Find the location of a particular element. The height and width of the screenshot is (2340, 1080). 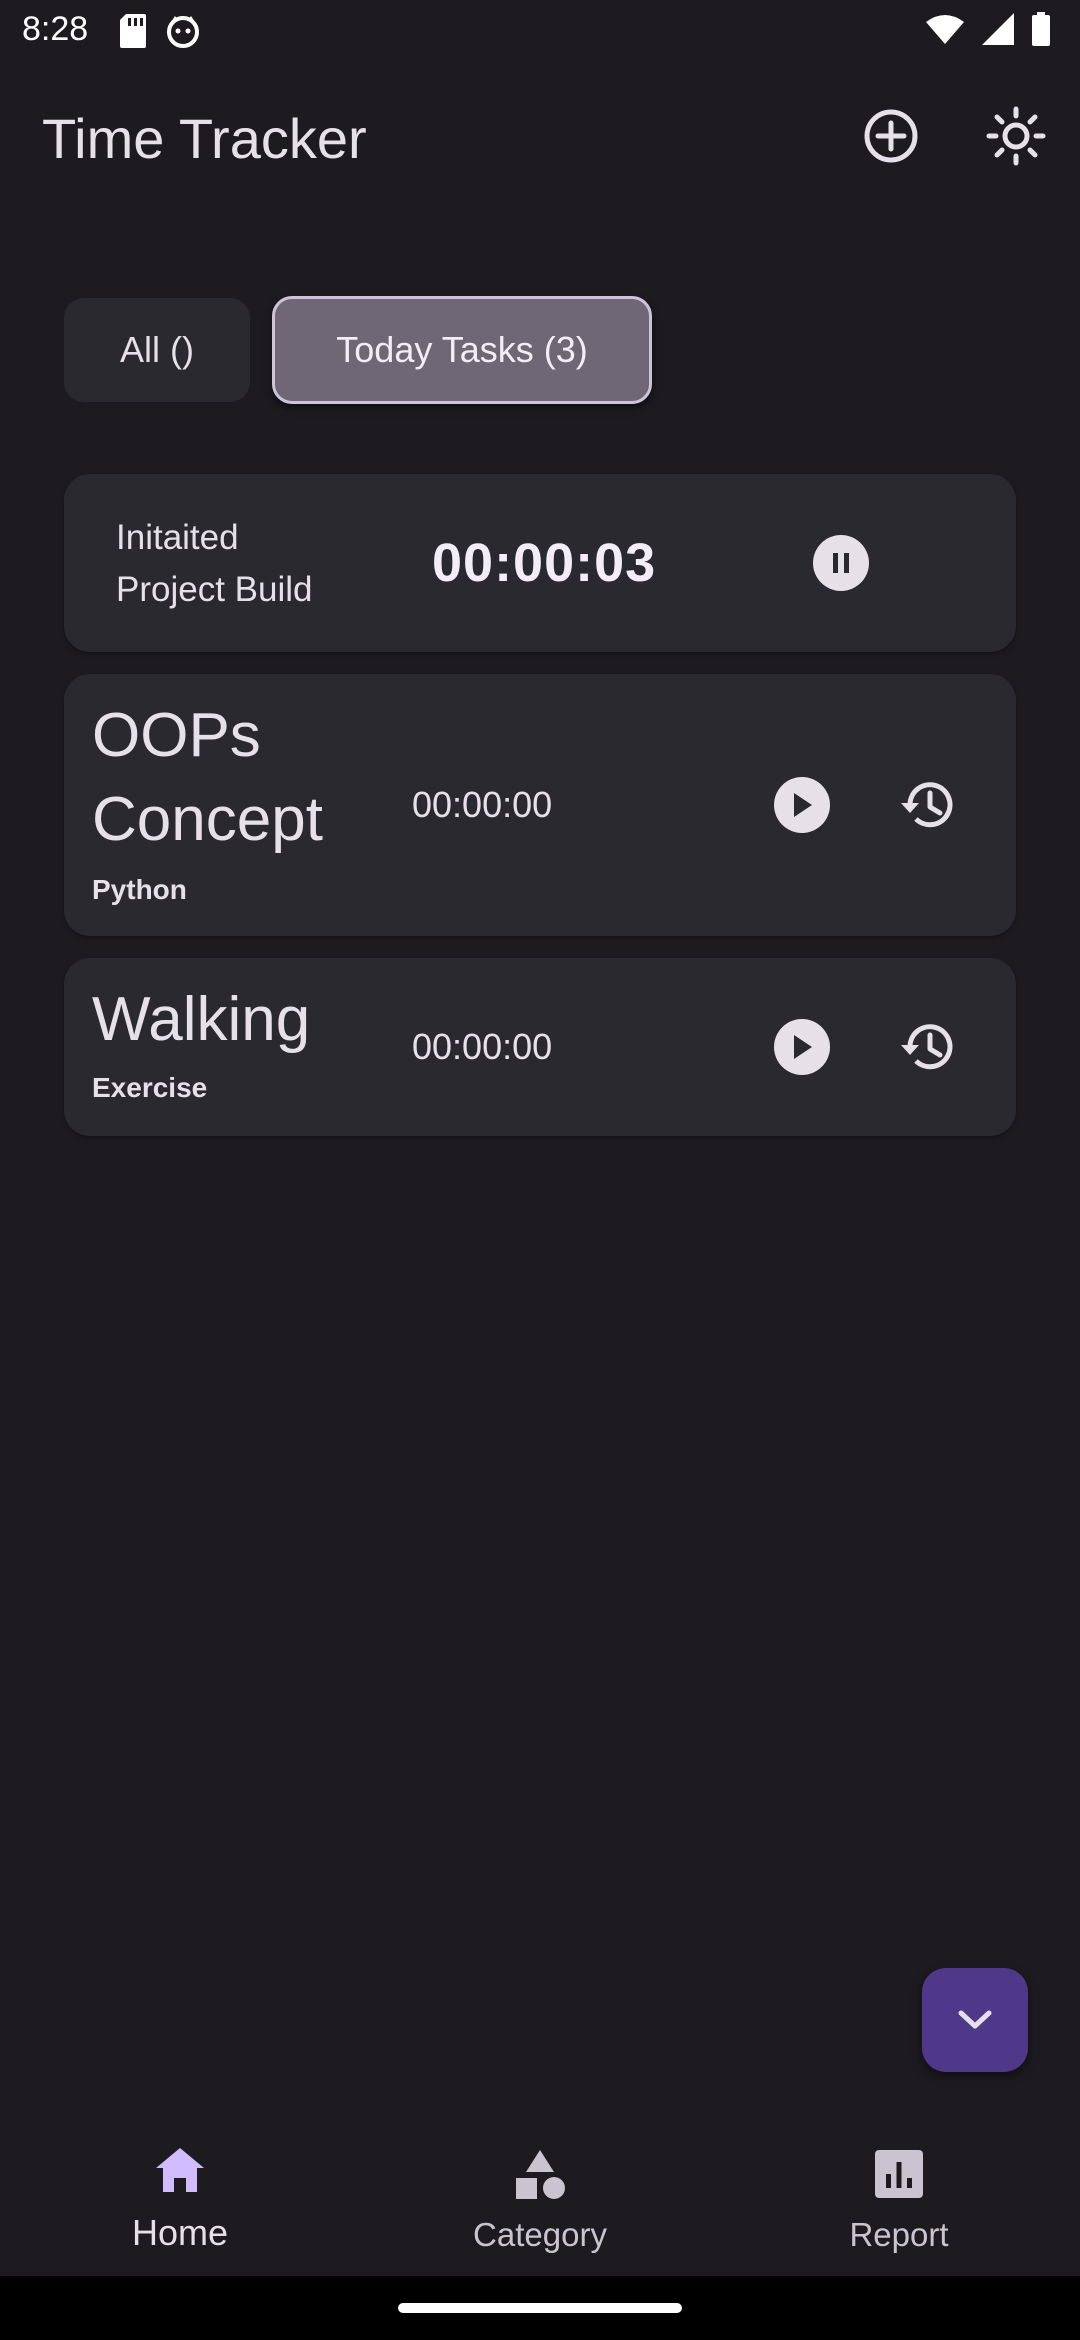

bottom-nav: Home Category Report is located at coordinates (540, 2194).